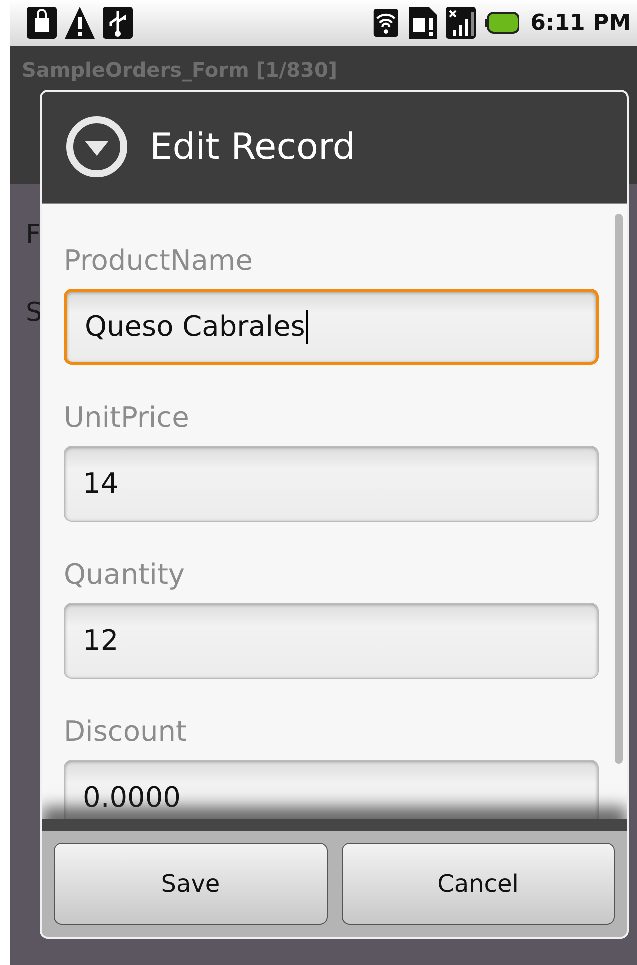  Describe the element at coordinates (331, 326) in the screenshot. I see `input-field: Queso Cabrales` at that location.